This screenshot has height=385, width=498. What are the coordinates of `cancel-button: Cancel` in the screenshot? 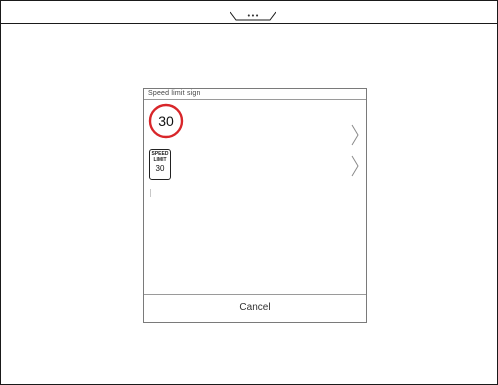 It's located at (255, 308).